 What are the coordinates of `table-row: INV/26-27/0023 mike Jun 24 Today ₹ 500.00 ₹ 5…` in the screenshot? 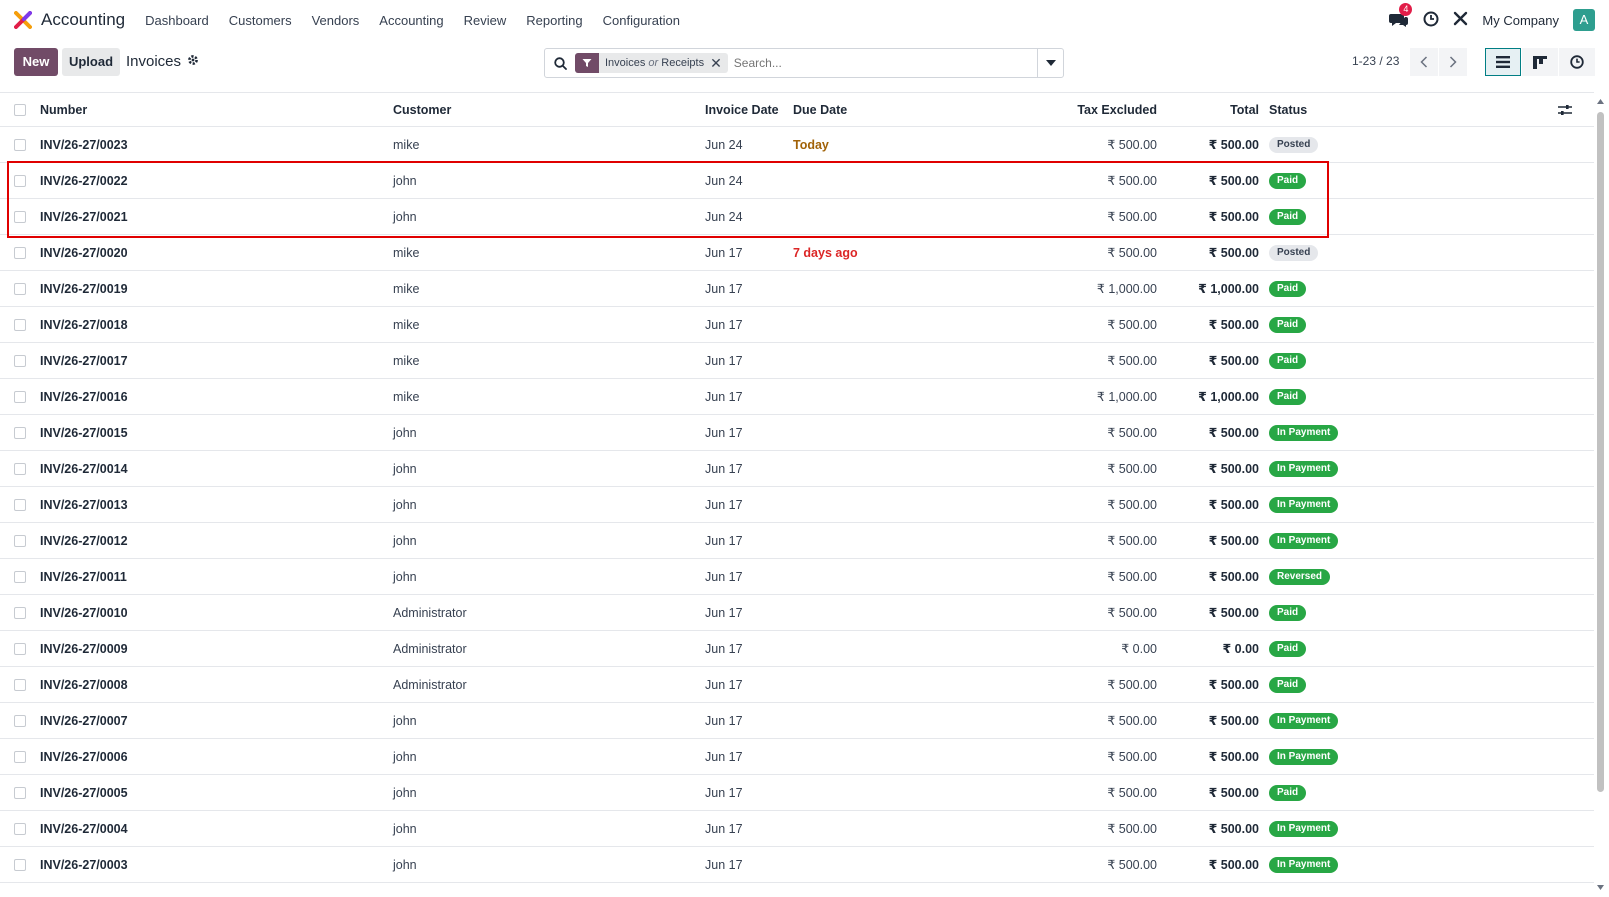 It's located at (797, 145).